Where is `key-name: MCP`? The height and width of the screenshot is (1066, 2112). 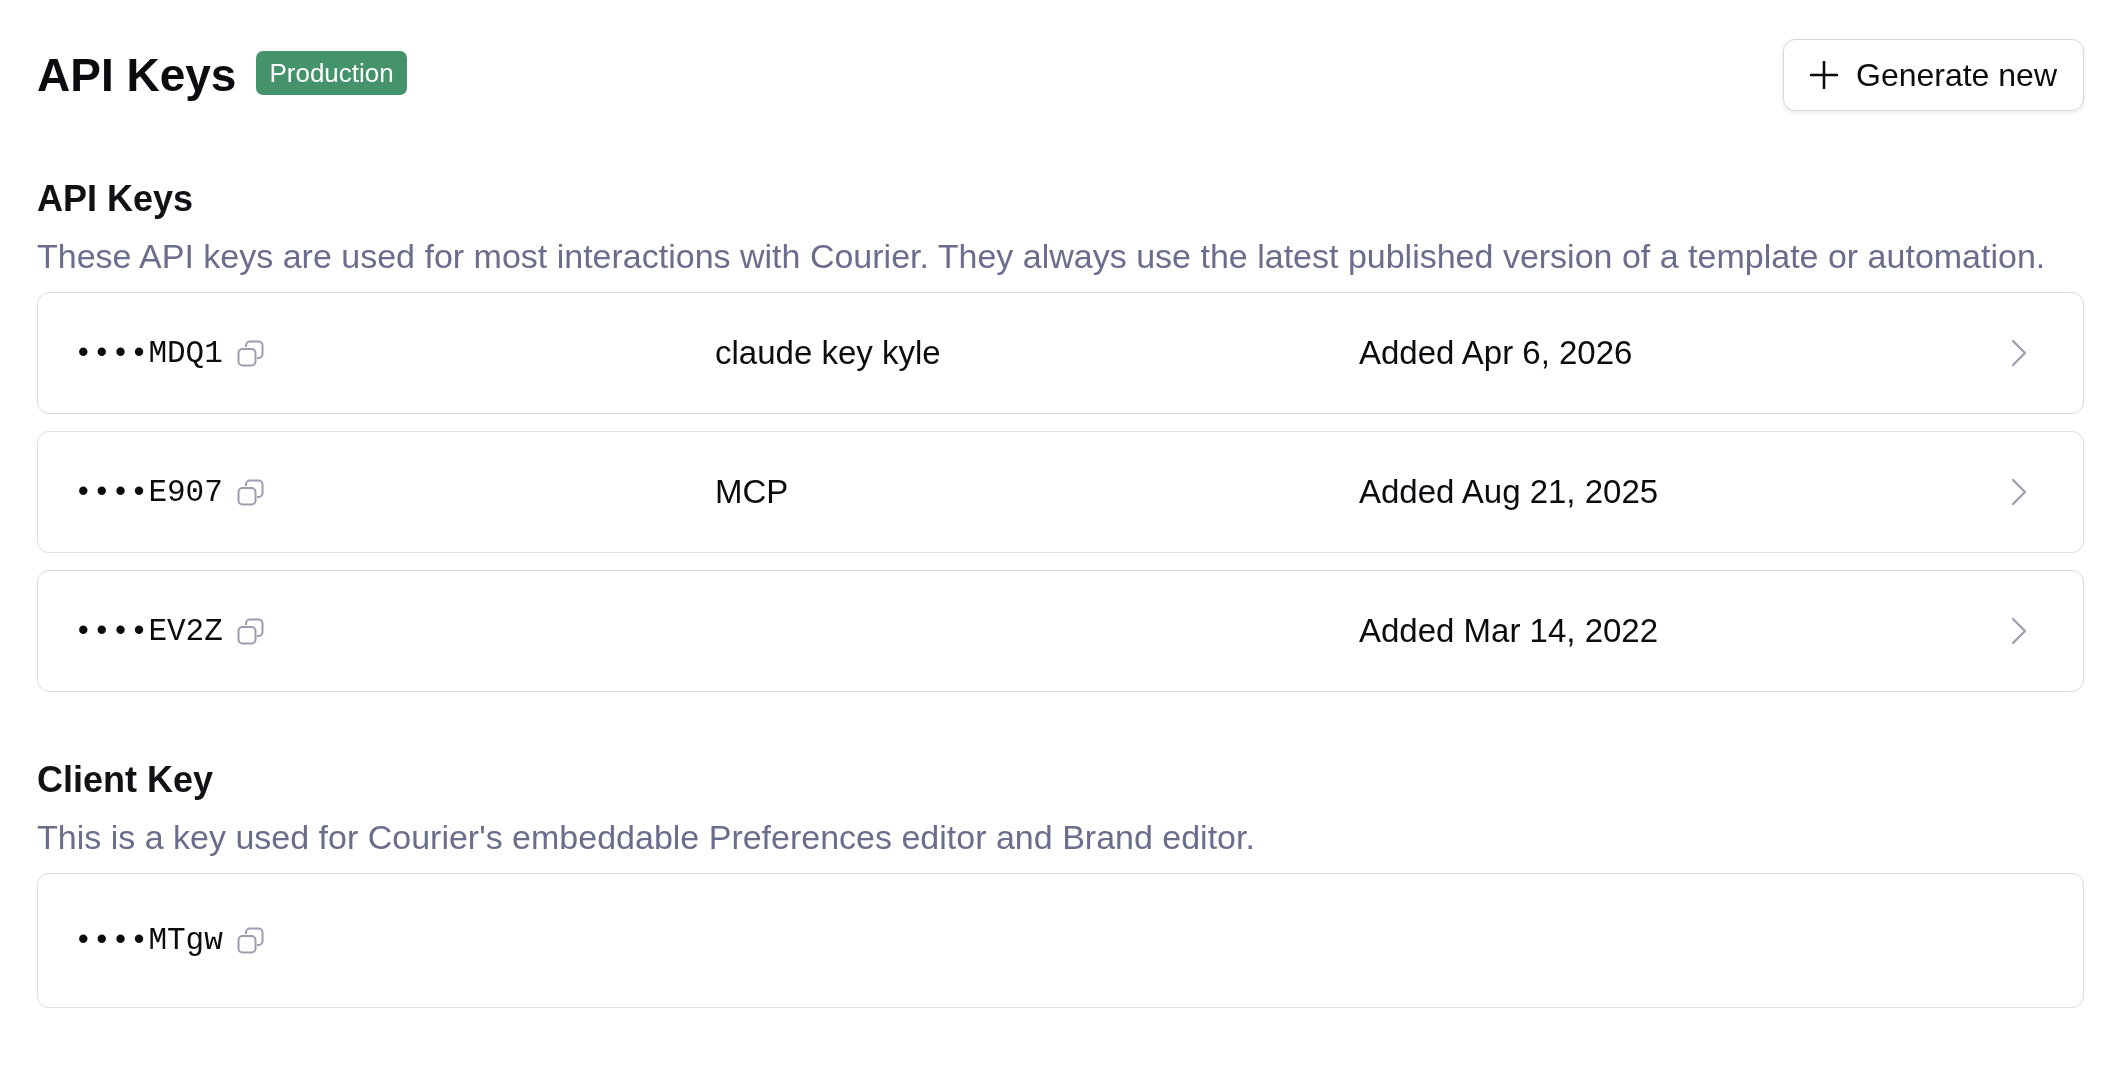 key-name: MCP is located at coordinates (752, 492).